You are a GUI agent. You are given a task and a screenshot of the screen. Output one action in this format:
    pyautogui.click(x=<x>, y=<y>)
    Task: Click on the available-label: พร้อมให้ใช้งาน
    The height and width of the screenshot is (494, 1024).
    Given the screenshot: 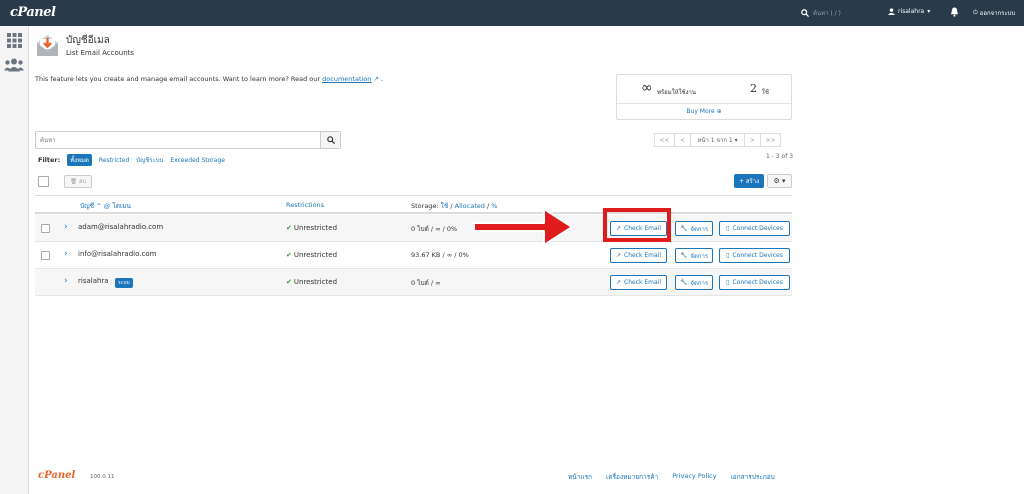 What is the action you would take?
    pyautogui.click(x=677, y=92)
    